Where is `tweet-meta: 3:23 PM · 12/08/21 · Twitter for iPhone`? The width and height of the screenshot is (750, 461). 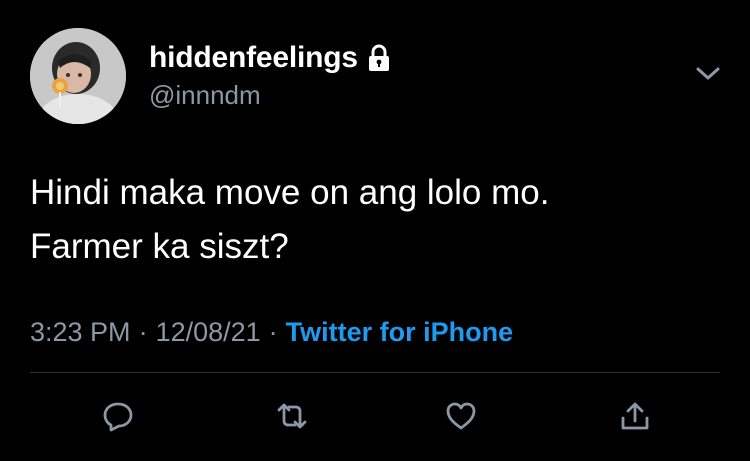
tweet-meta: 3:23 PM · 12/08/21 · Twitter for iPhone is located at coordinates (271, 332).